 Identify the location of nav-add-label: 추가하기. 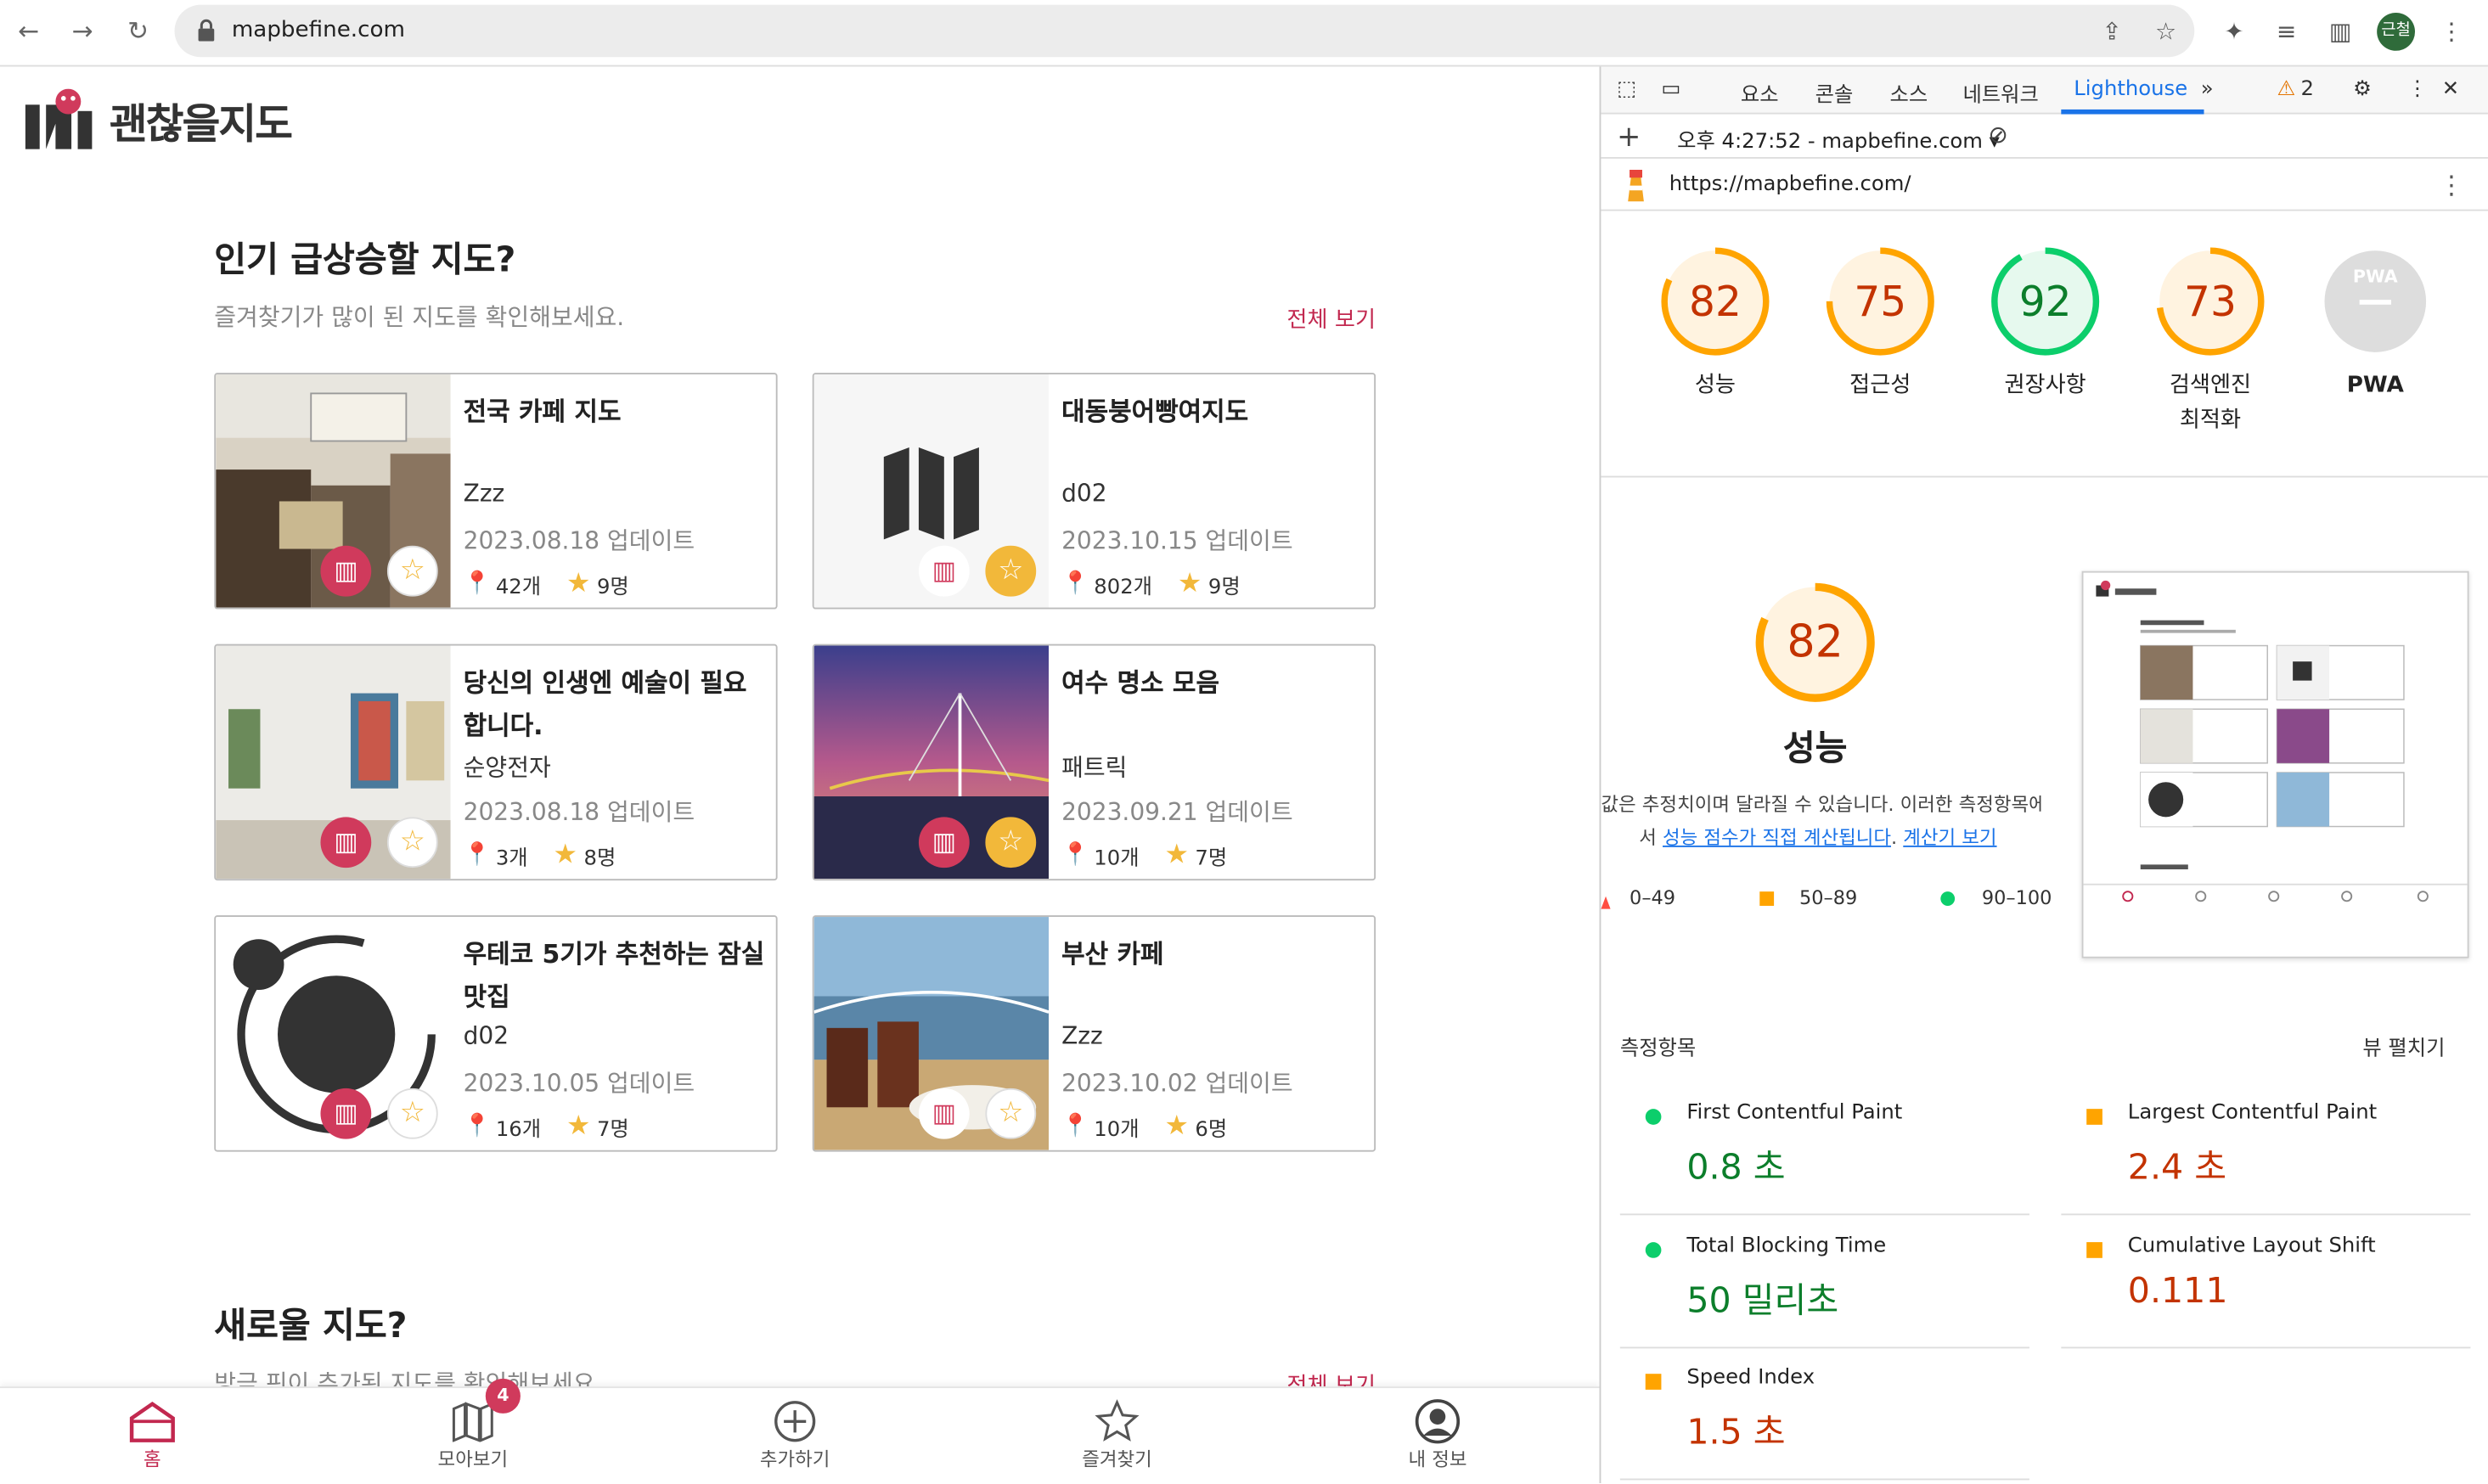
(794, 1459).